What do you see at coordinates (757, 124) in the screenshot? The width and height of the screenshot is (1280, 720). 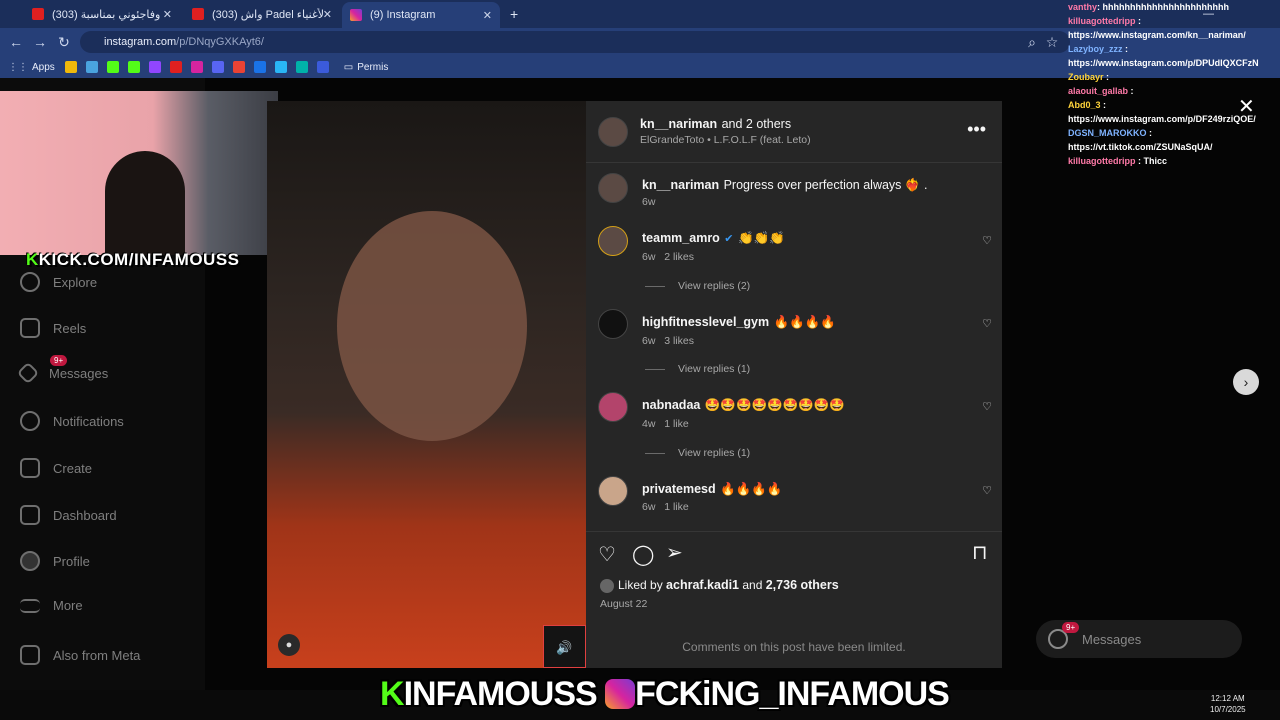 I see `post-coauthors: and 2 others` at bounding box center [757, 124].